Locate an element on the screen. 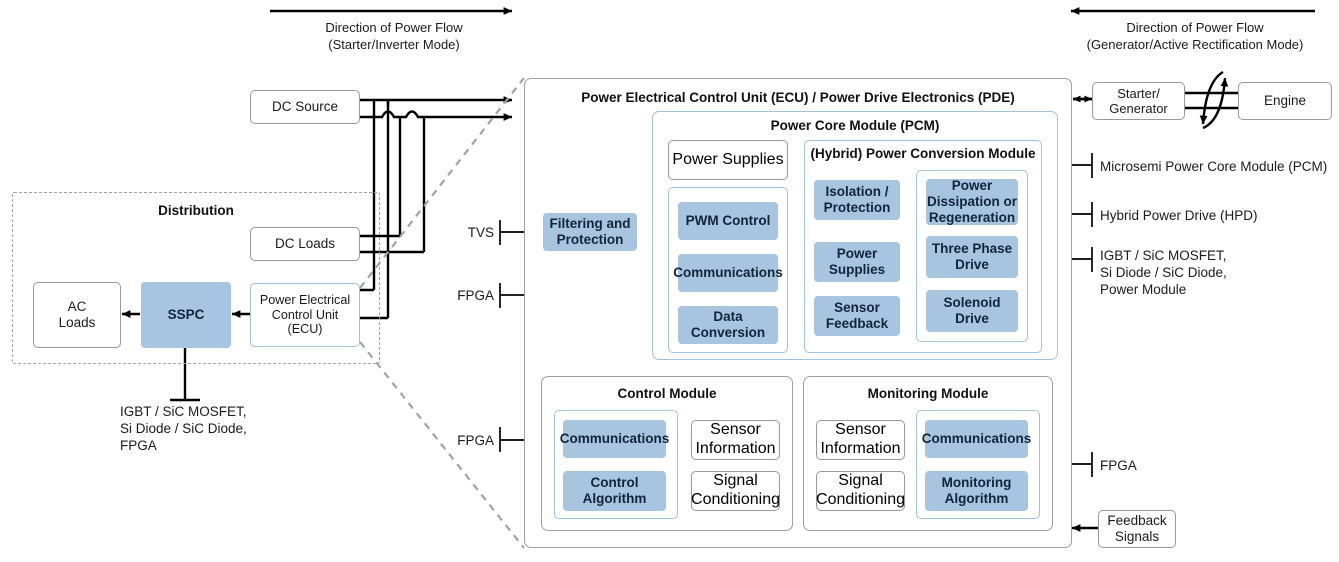 The width and height of the screenshot is (1339, 562). pcm-communications-box: Communications is located at coordinates (728, 273).